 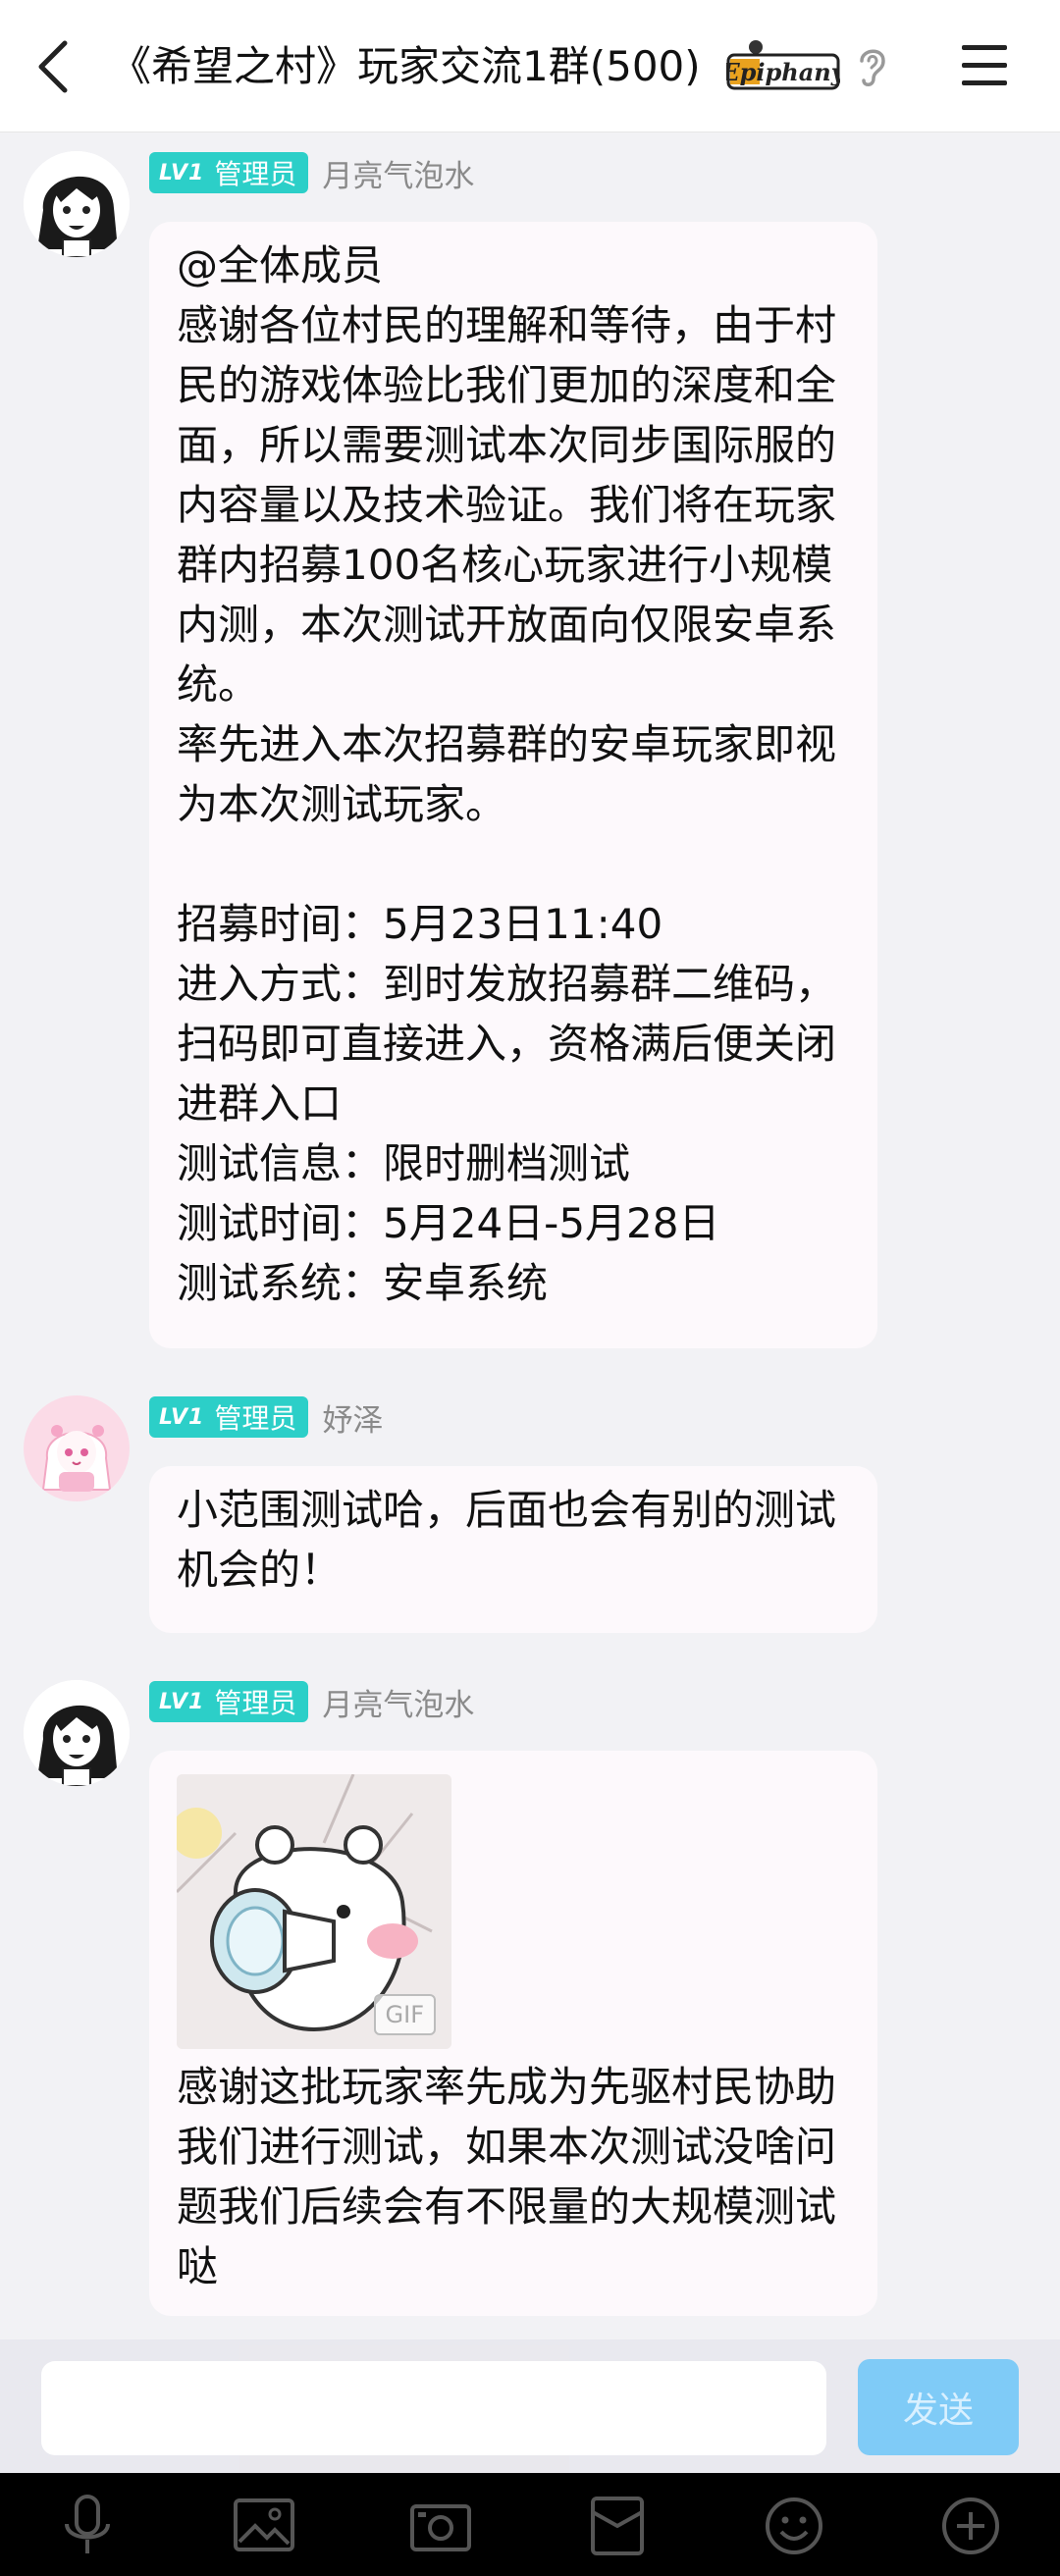 What do you see at coordinates (783, 72) in the screenshot?
I see `svg-text: Epiphany` at bounding box center [783, 72].